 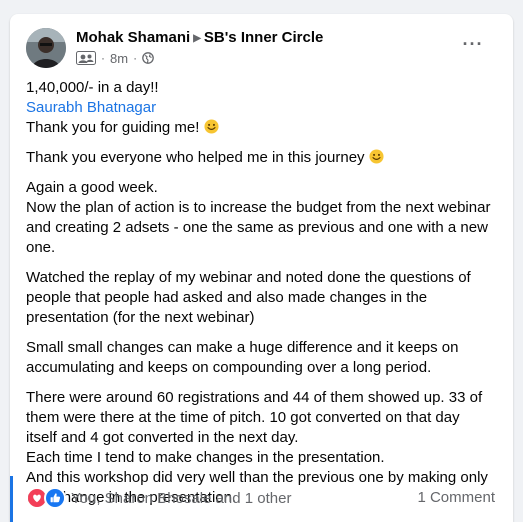 I want to click on globe-icon, so click(x=148, y=58).